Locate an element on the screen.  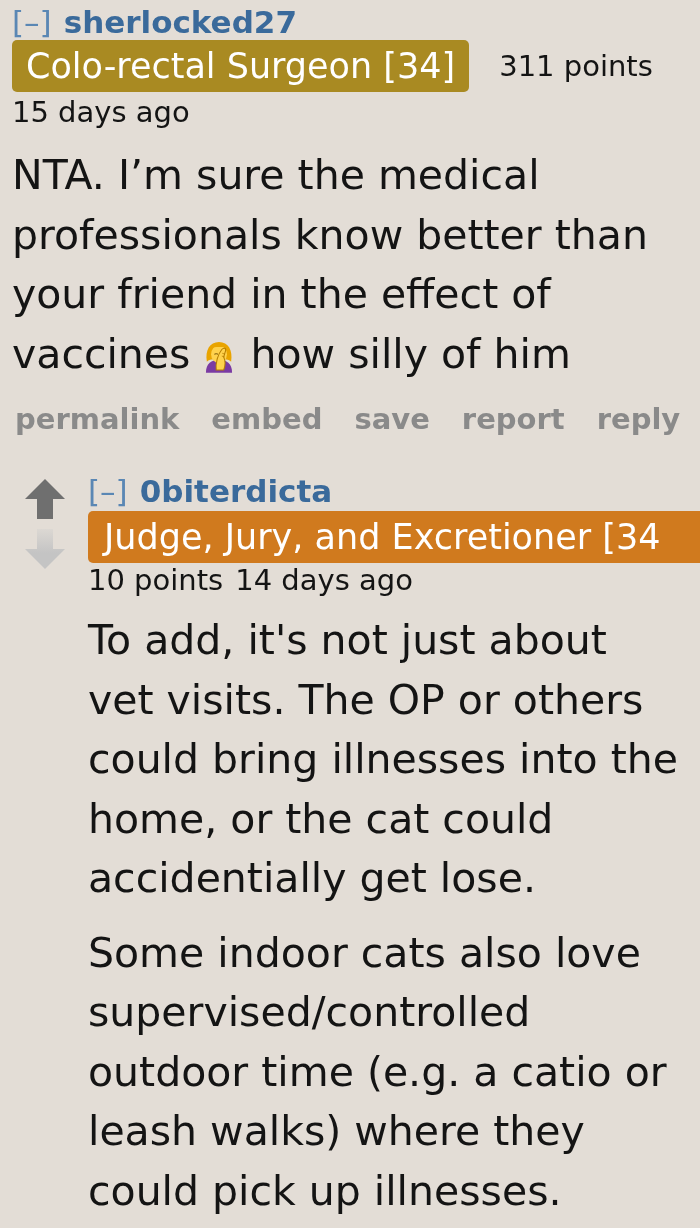
timestamp: 15 days ago is located at coordinates (101, 112).